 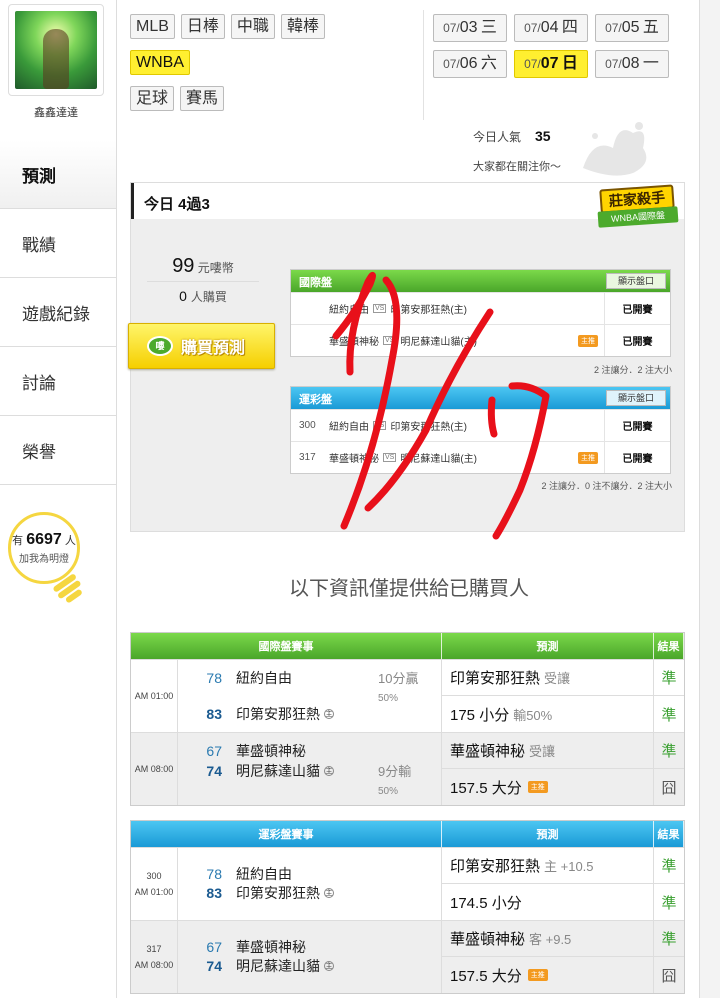 I want to click on intl-game-row: 華盛頓神秘 VS 明尼蘇達山貓(主) 主推 已開賽, so click(x=480, y=340).